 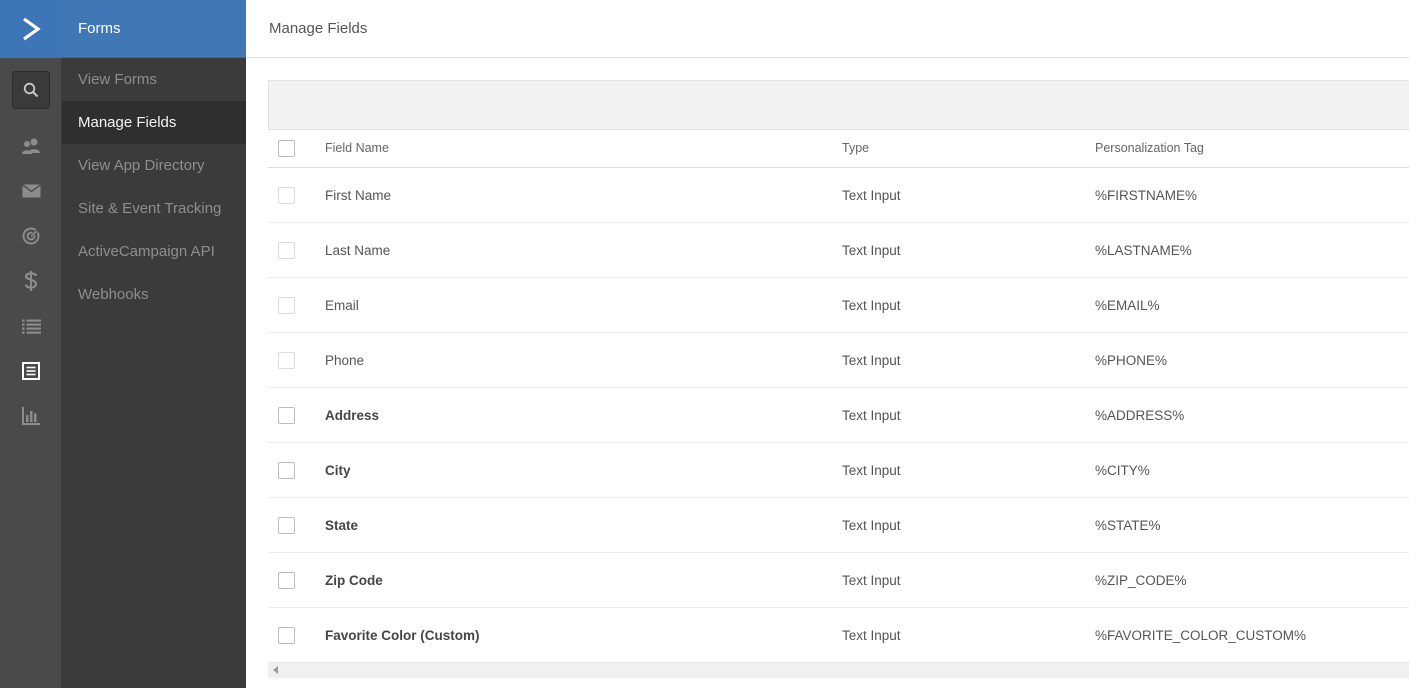 I want to click on field-name-cell: First Name, so click(x=358, y=195).